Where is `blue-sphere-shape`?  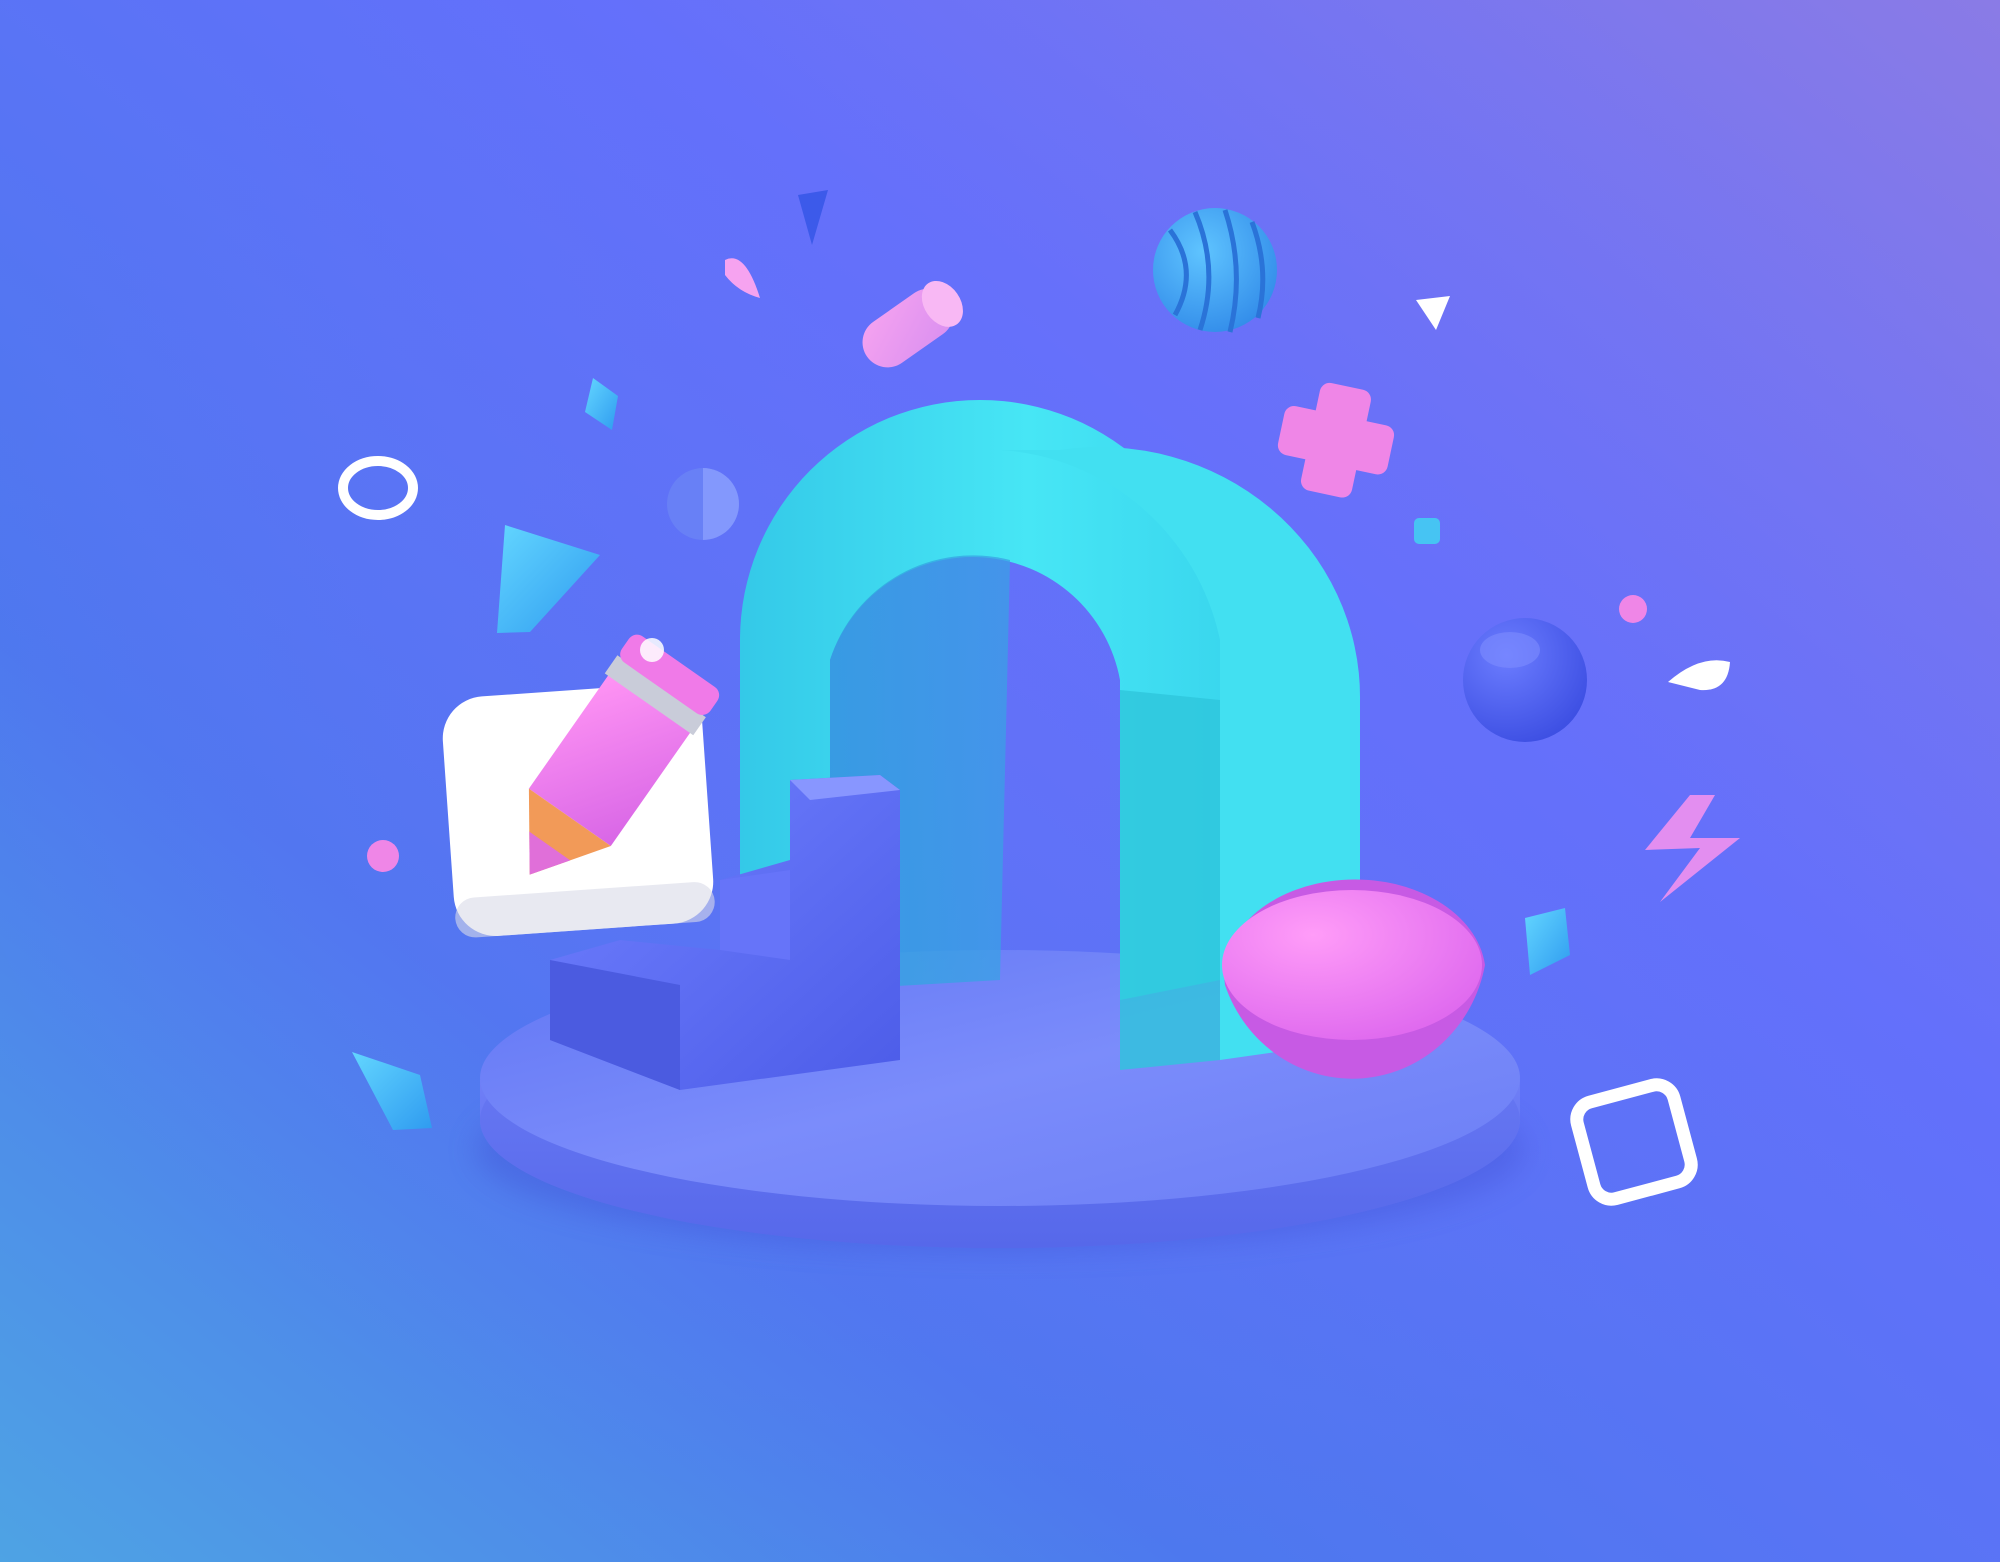
blue-sphere-shape is located at coordinates (1525, 680).